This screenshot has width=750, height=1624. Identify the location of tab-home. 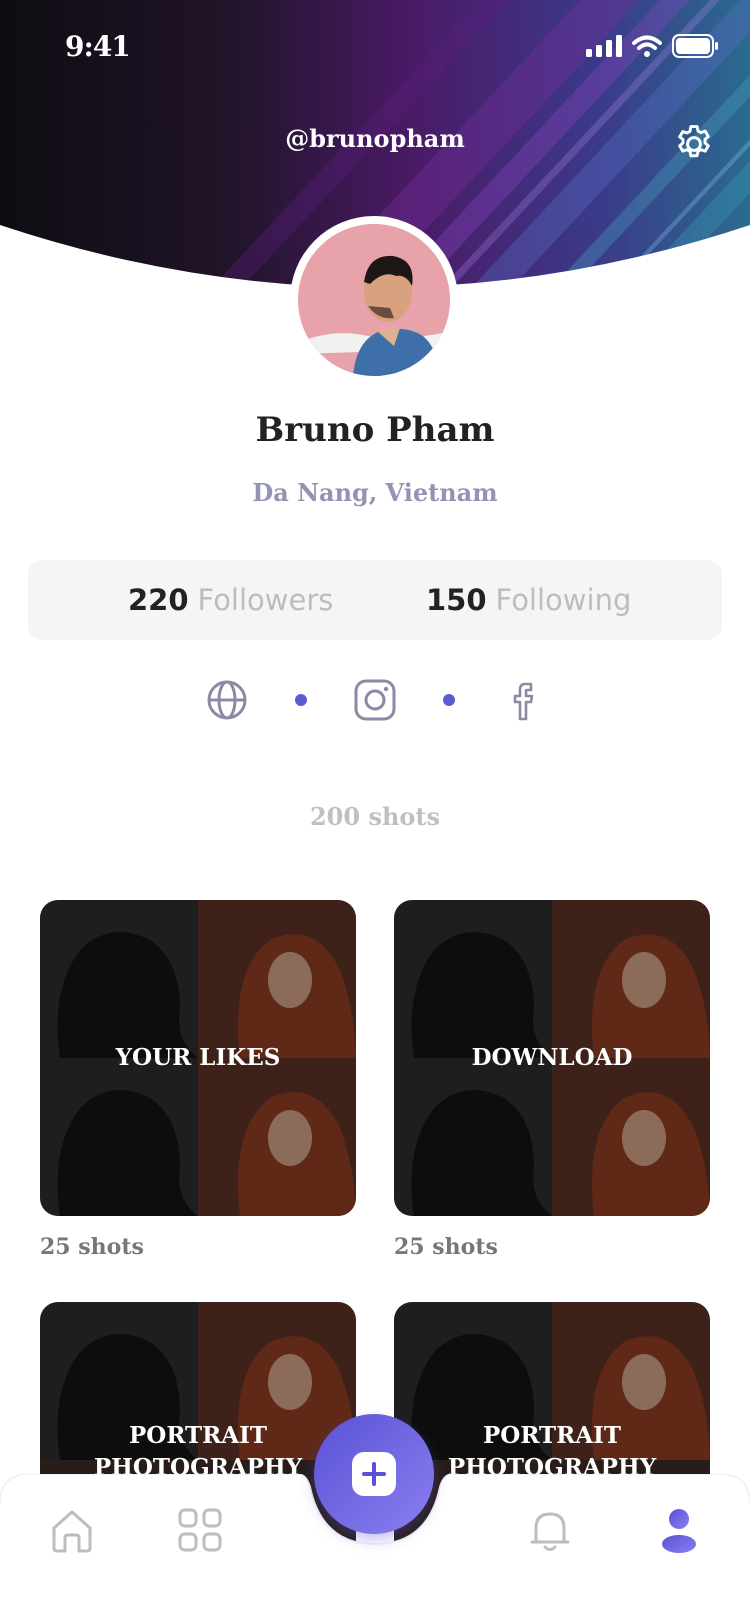
(72, 1533).